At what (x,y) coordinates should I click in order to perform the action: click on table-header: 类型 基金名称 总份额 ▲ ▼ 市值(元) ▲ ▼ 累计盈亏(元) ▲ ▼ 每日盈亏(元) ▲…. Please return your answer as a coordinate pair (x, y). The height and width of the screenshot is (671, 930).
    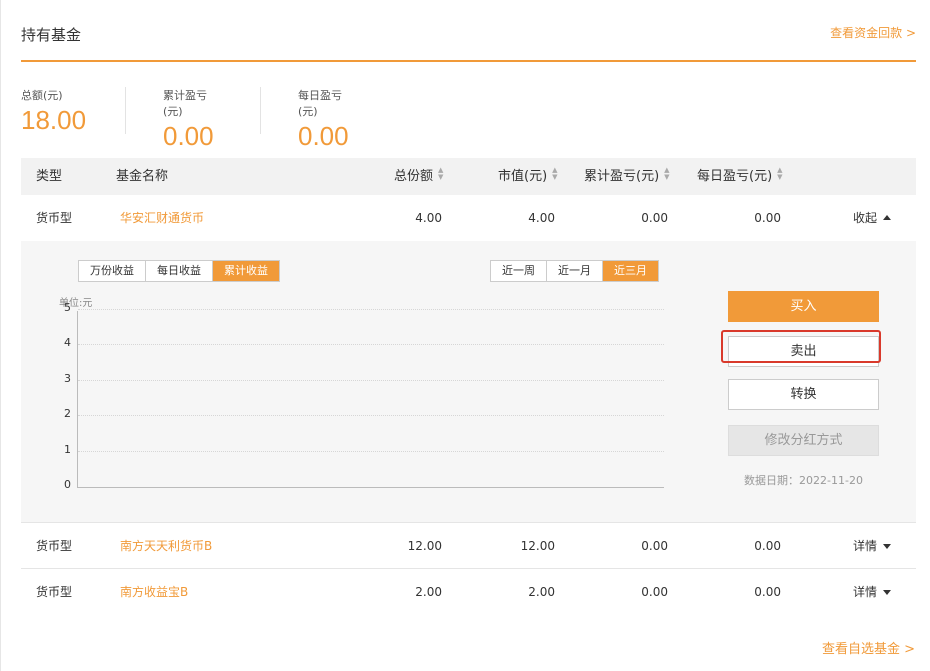
    Looking at the image, I should click on (468, 176).